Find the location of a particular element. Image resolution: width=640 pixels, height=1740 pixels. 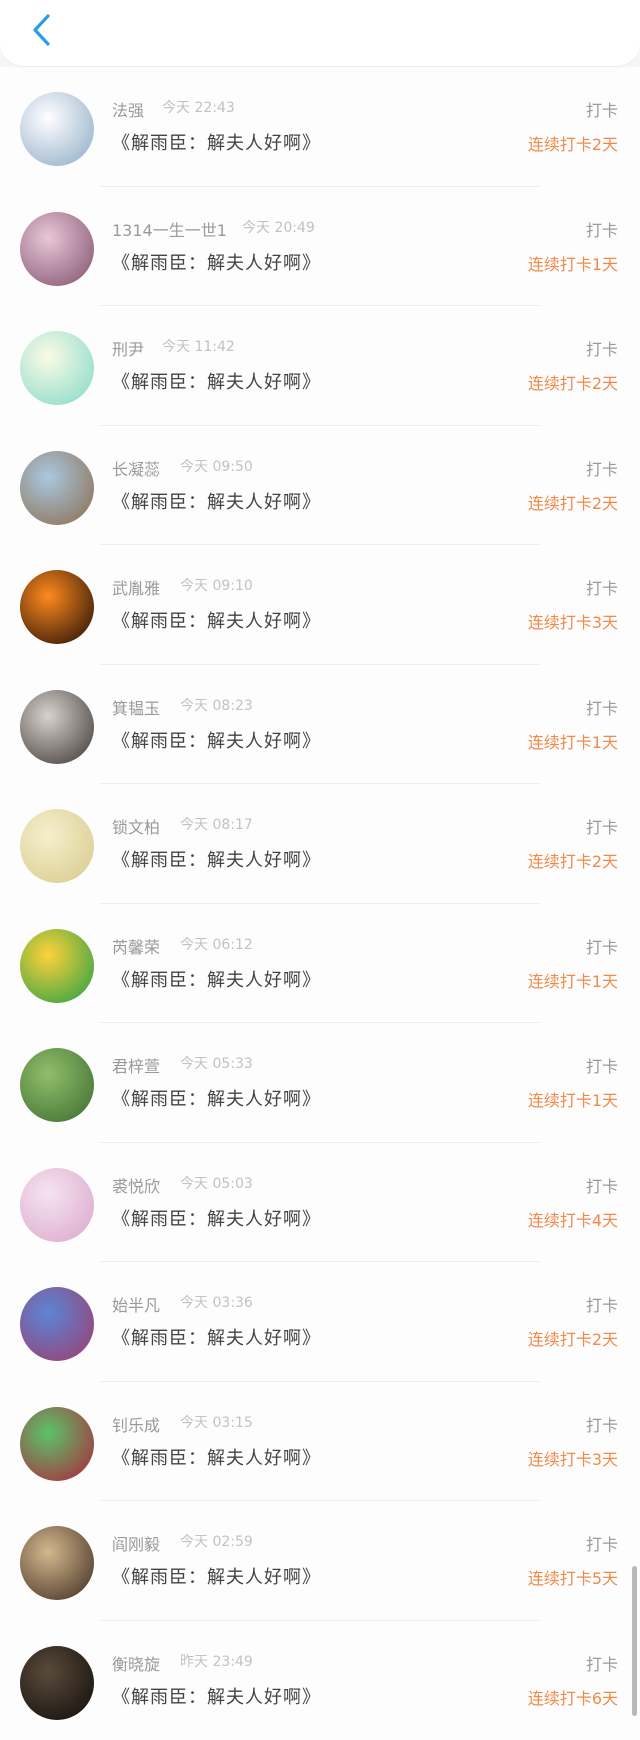

timestamp: 今天 08:23 is located at coordinates (216, 705).